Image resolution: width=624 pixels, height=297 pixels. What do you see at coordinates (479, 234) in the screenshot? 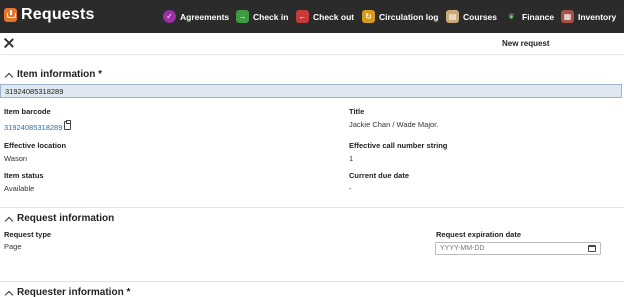
I see `request-expiration-label: Request expiration date` at bounding box center [479, 234].